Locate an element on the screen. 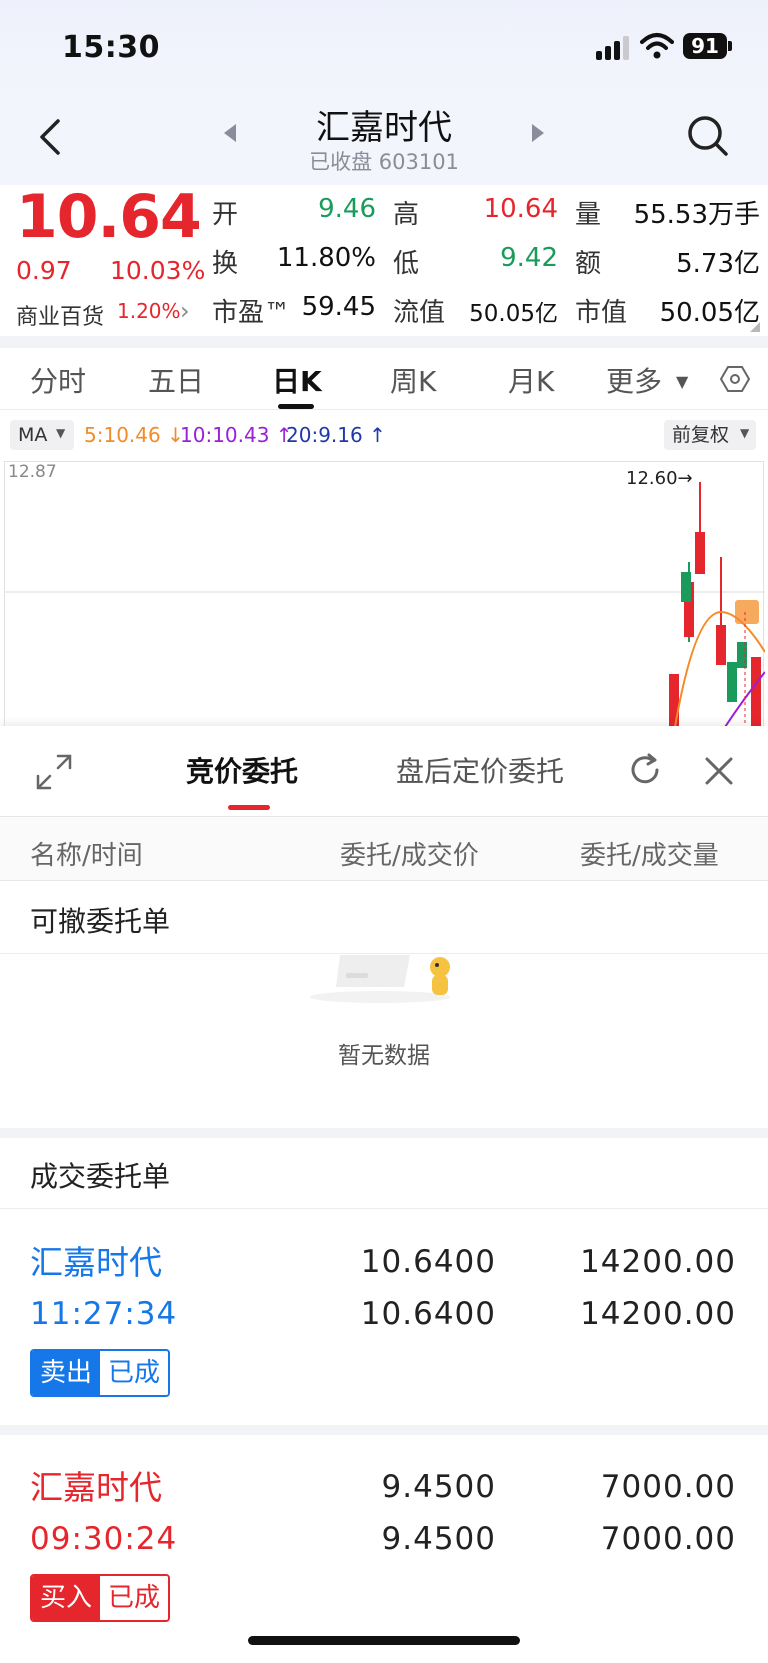 This screenshot has height=1663, width=768. order-time: 09:30:24 is located at coordinates (104, 1539).